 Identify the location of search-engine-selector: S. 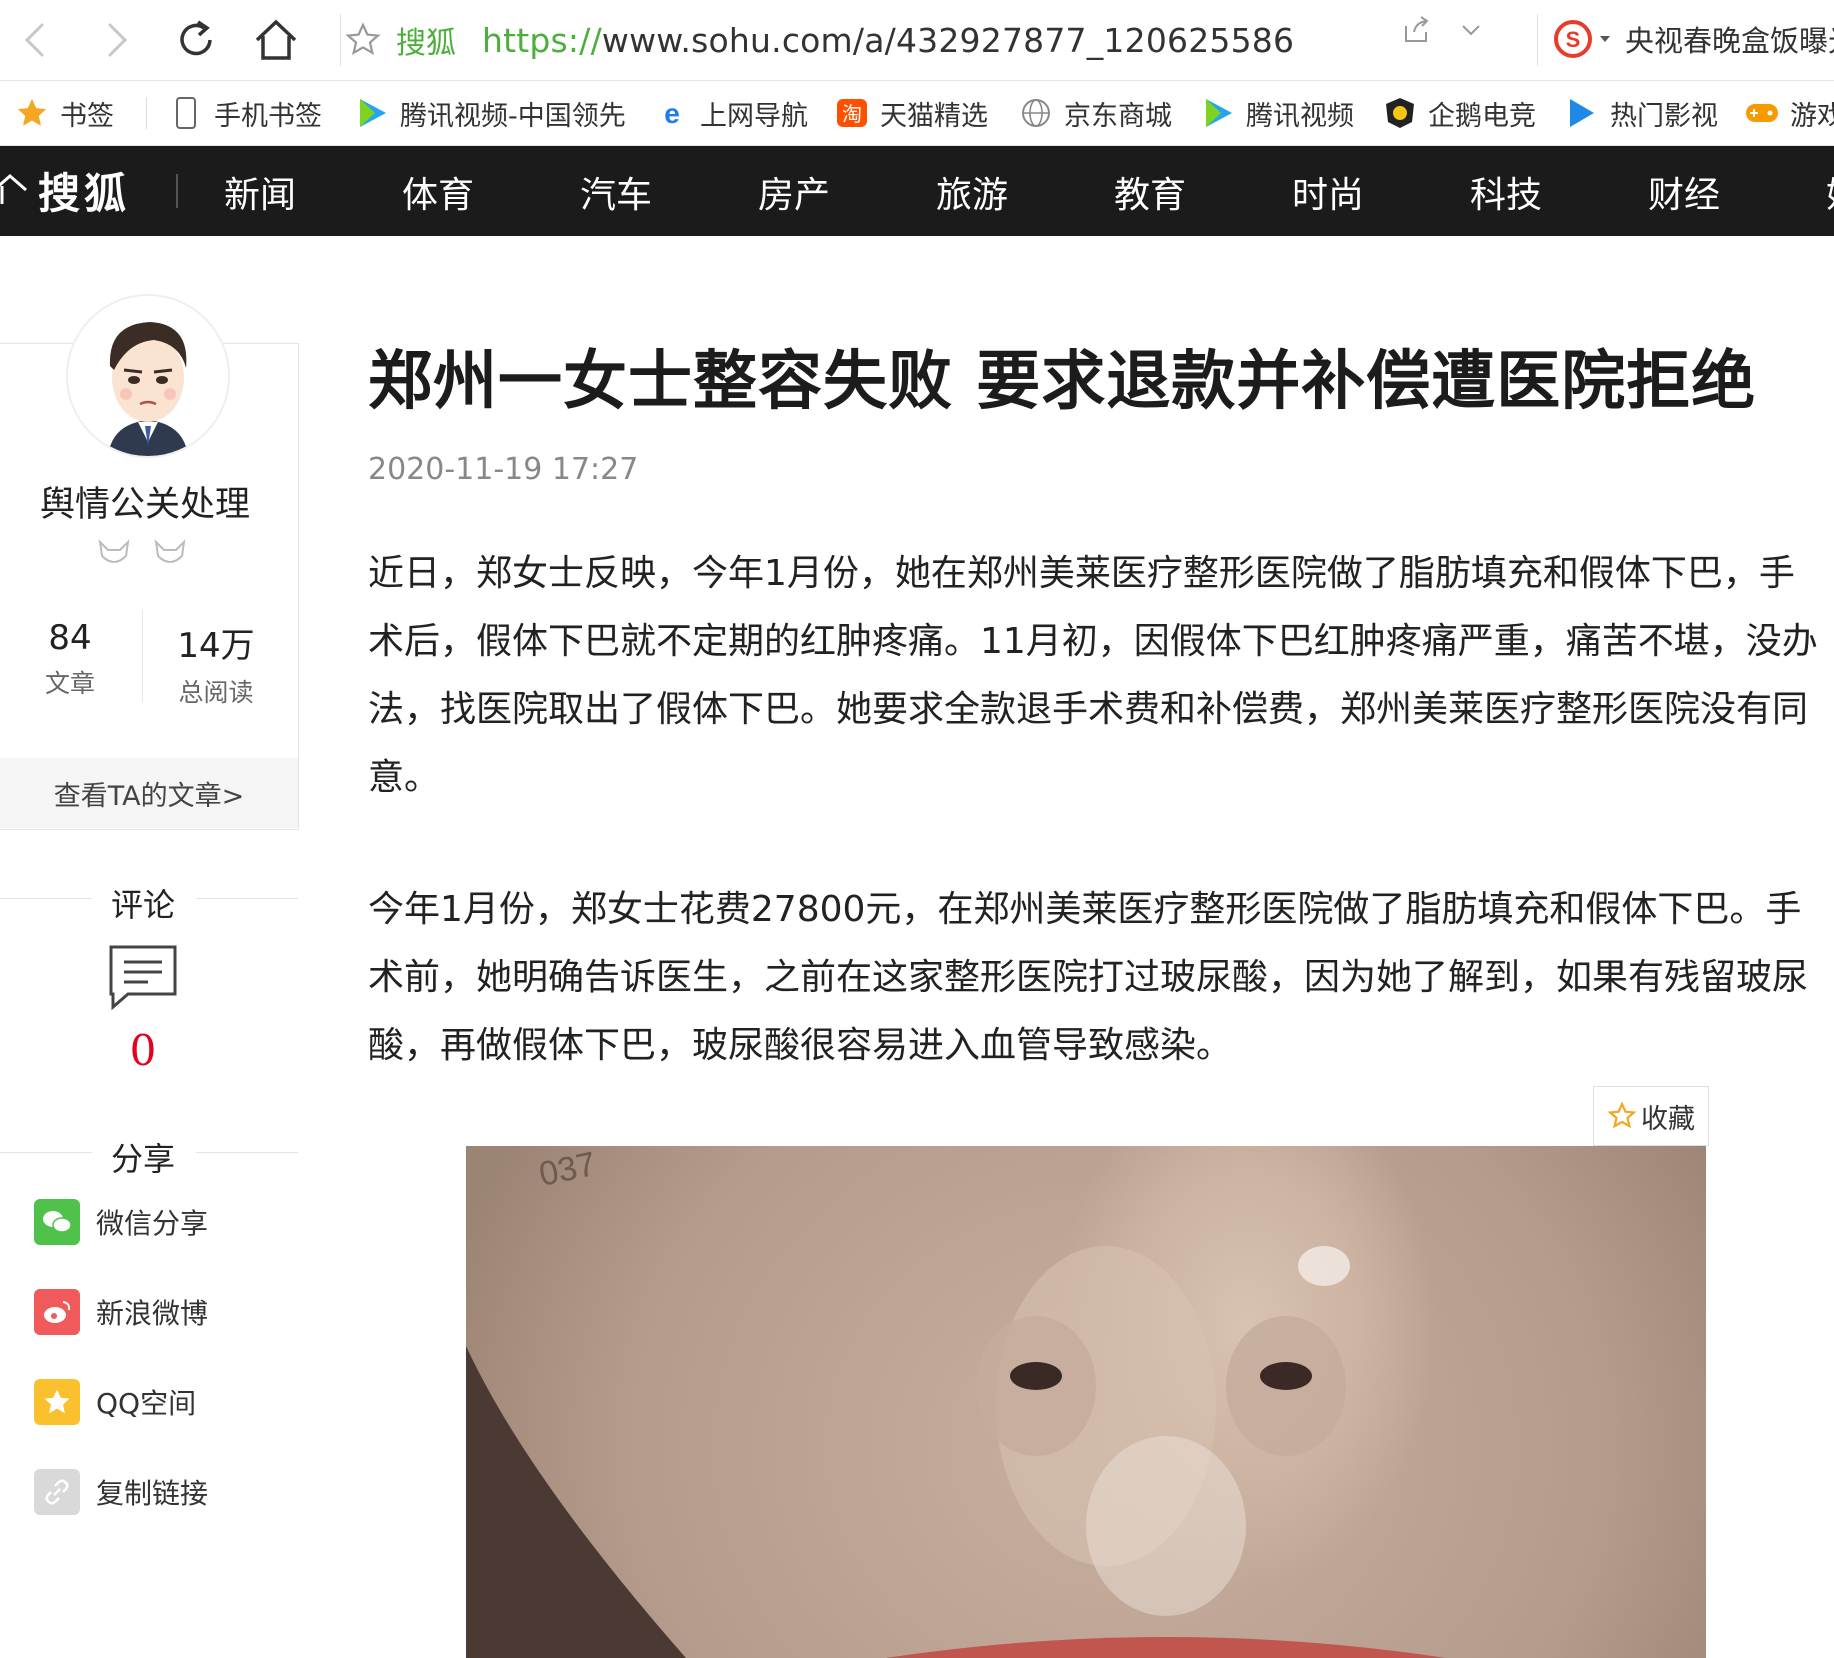
(1582, 39).